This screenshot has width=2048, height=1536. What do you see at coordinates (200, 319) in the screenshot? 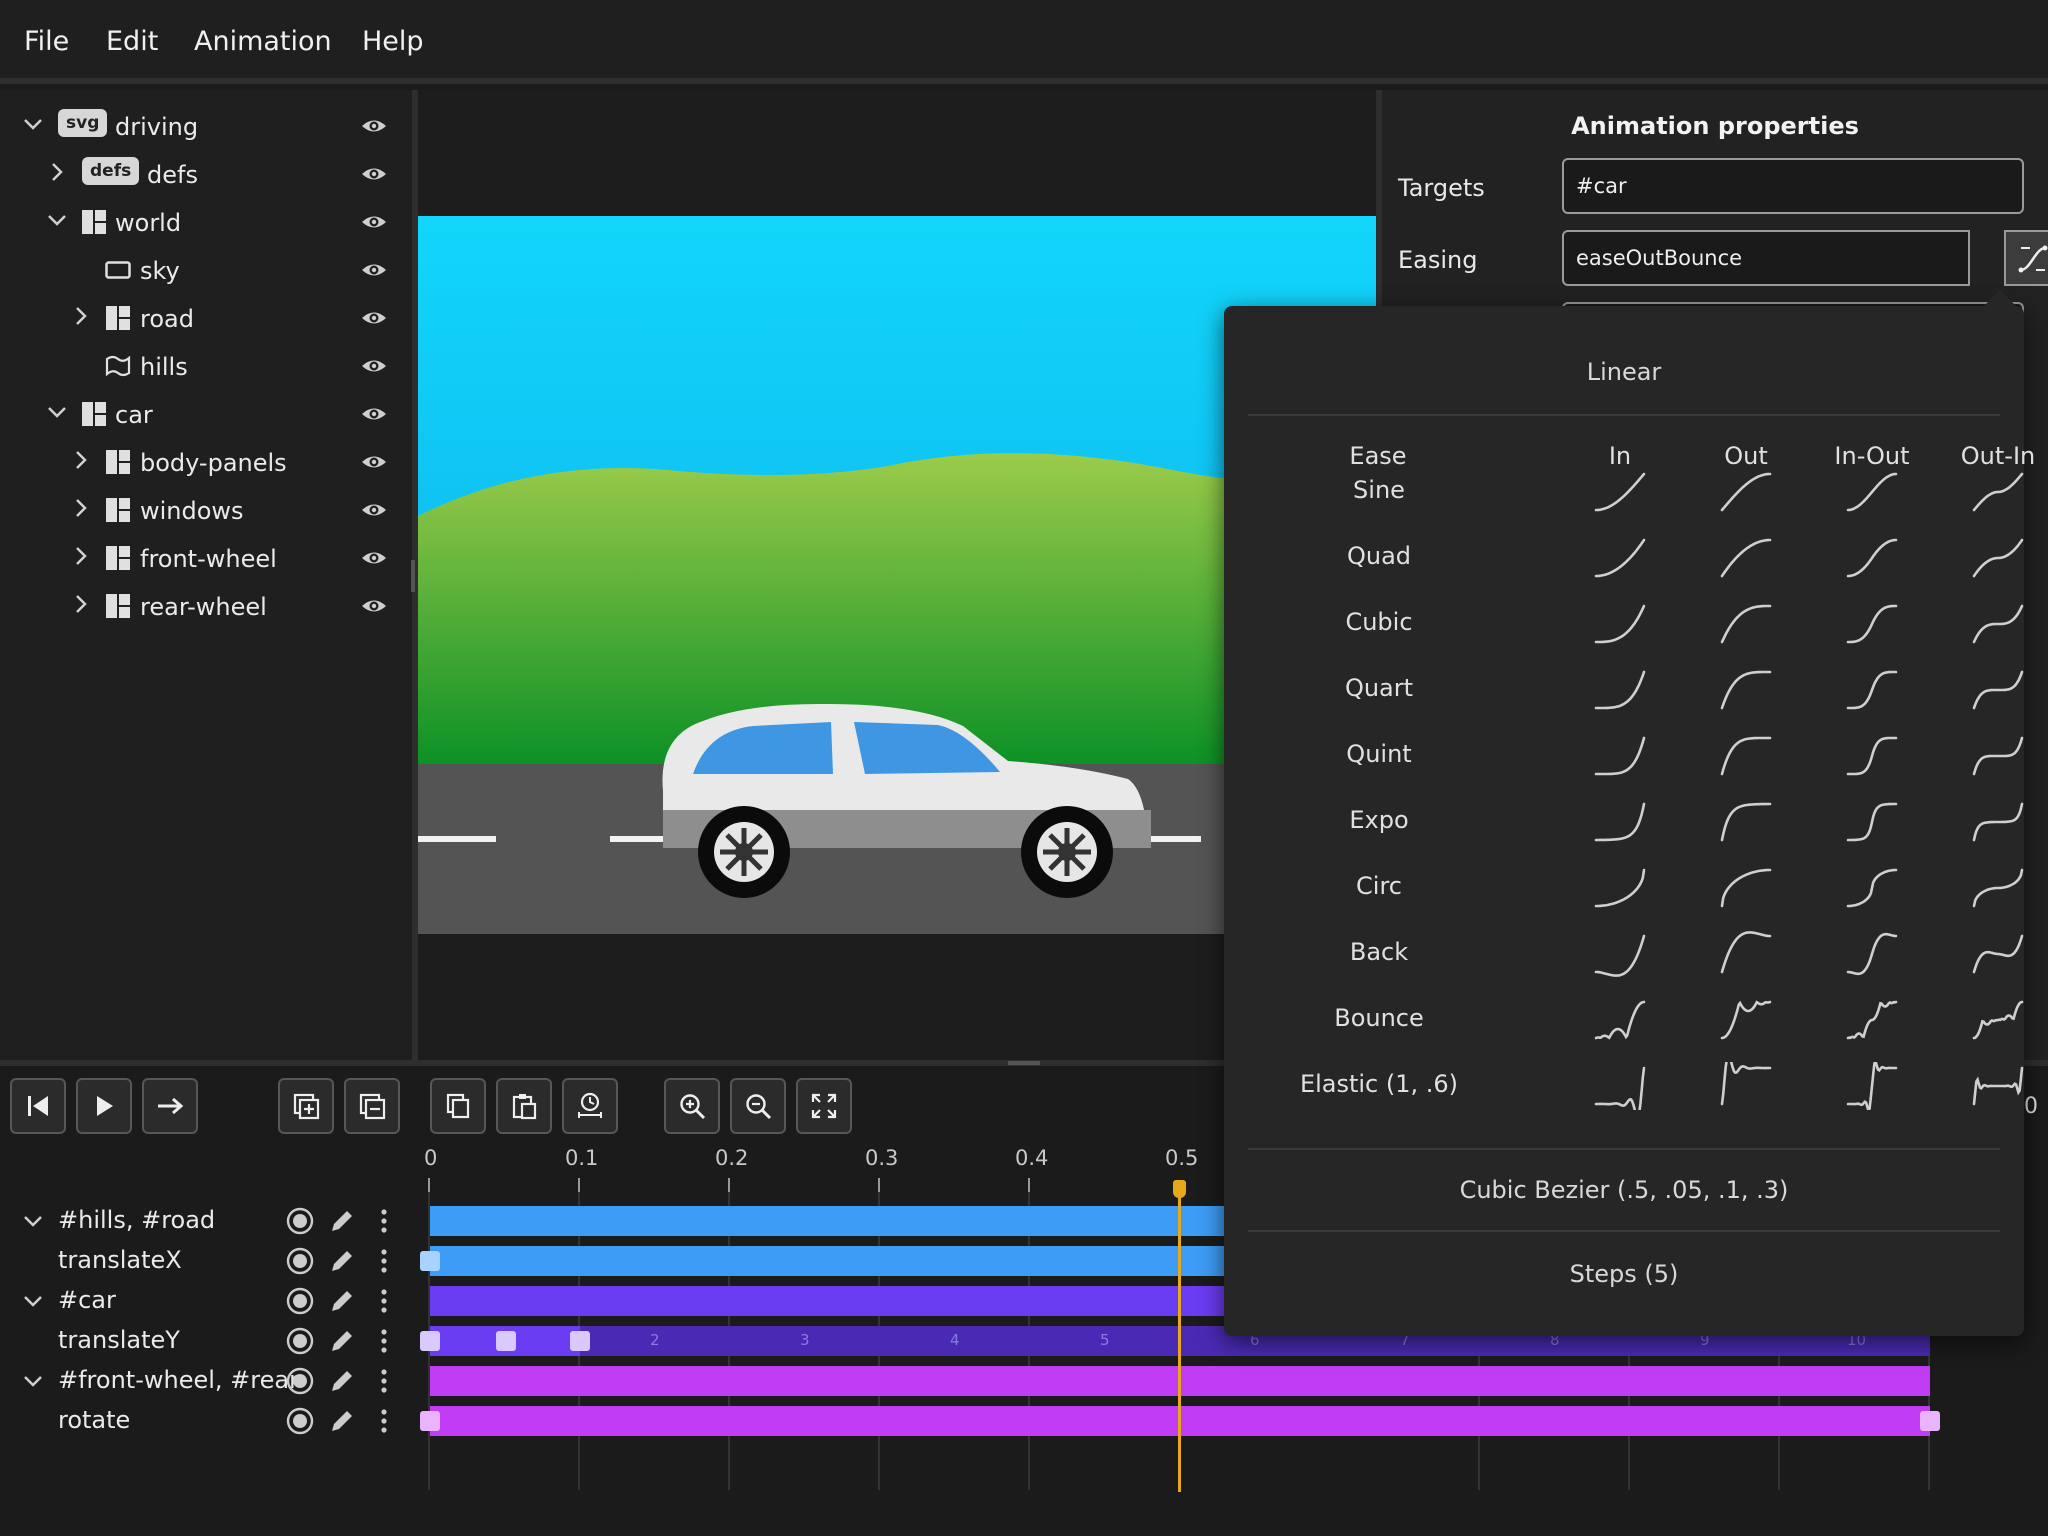
I see `tree-item-road: road` at bounding box center [200, 319].